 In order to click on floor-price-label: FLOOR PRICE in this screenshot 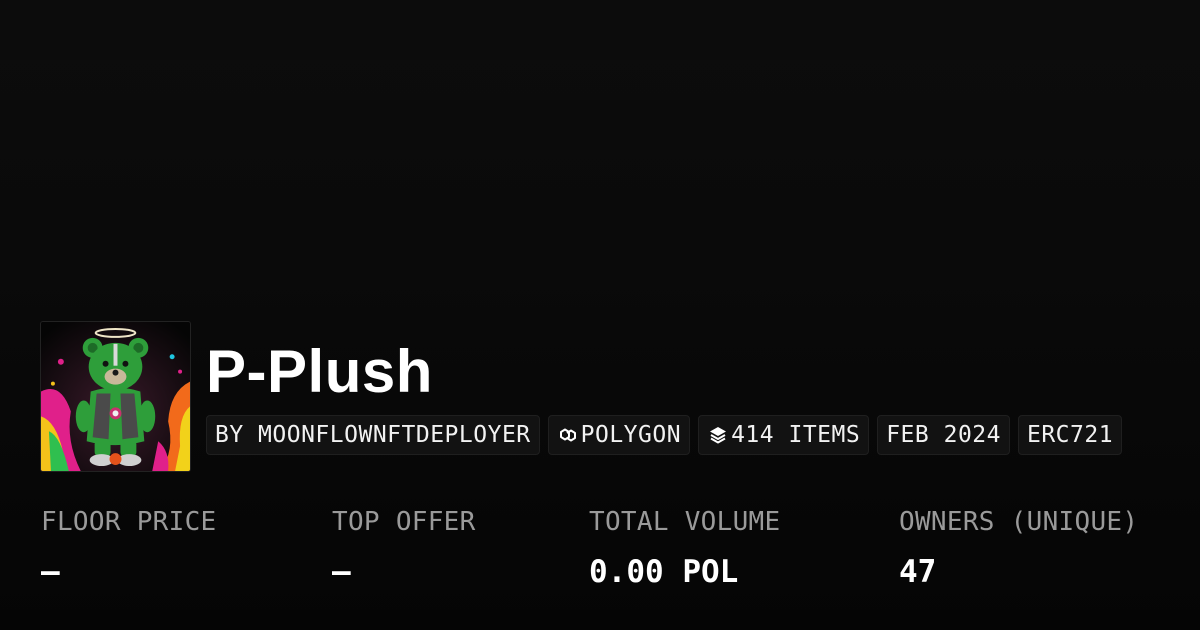, I will do `click(129, 522)`.